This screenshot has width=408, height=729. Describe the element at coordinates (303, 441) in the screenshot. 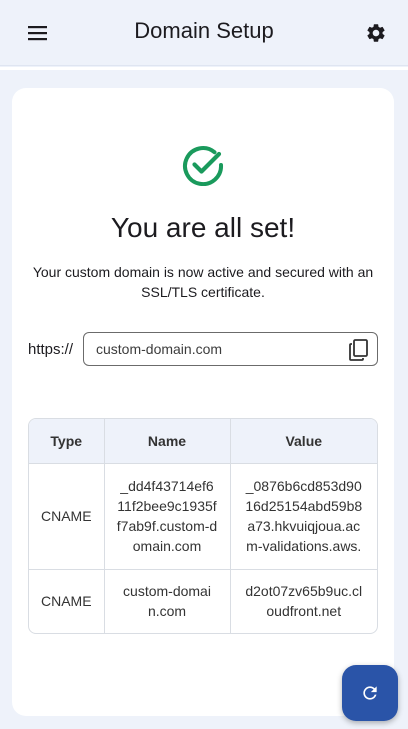

I see `column-header-value: Value` at that location.